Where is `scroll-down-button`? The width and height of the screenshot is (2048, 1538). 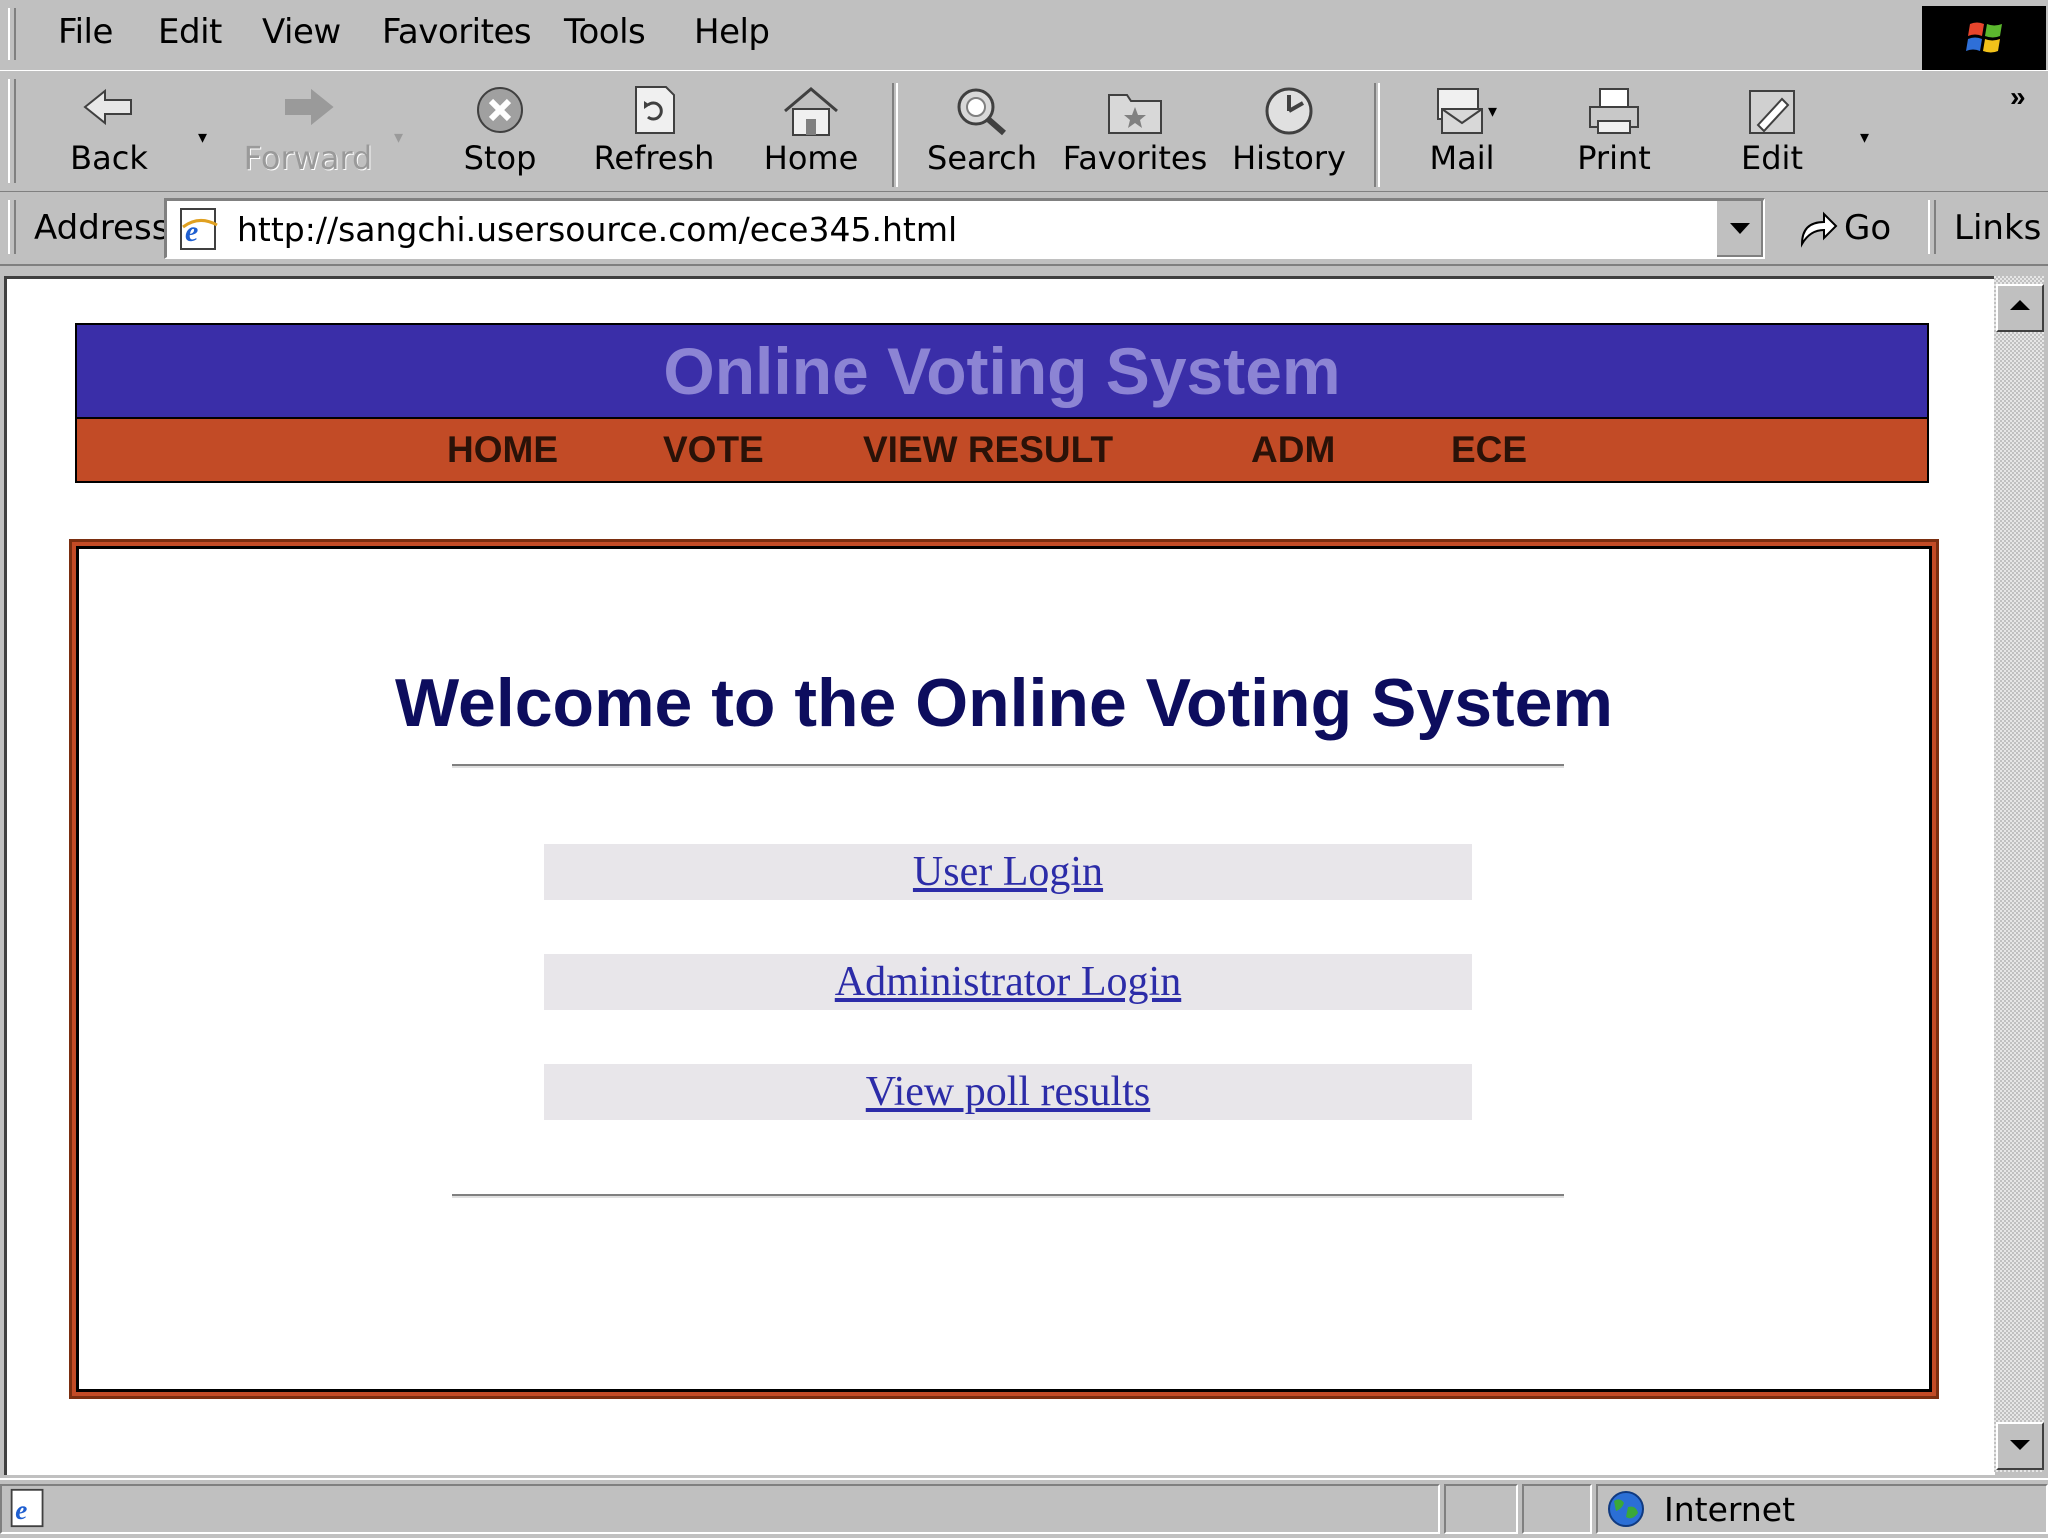
scroll-down-button is located at coordinates (2020, 1446).